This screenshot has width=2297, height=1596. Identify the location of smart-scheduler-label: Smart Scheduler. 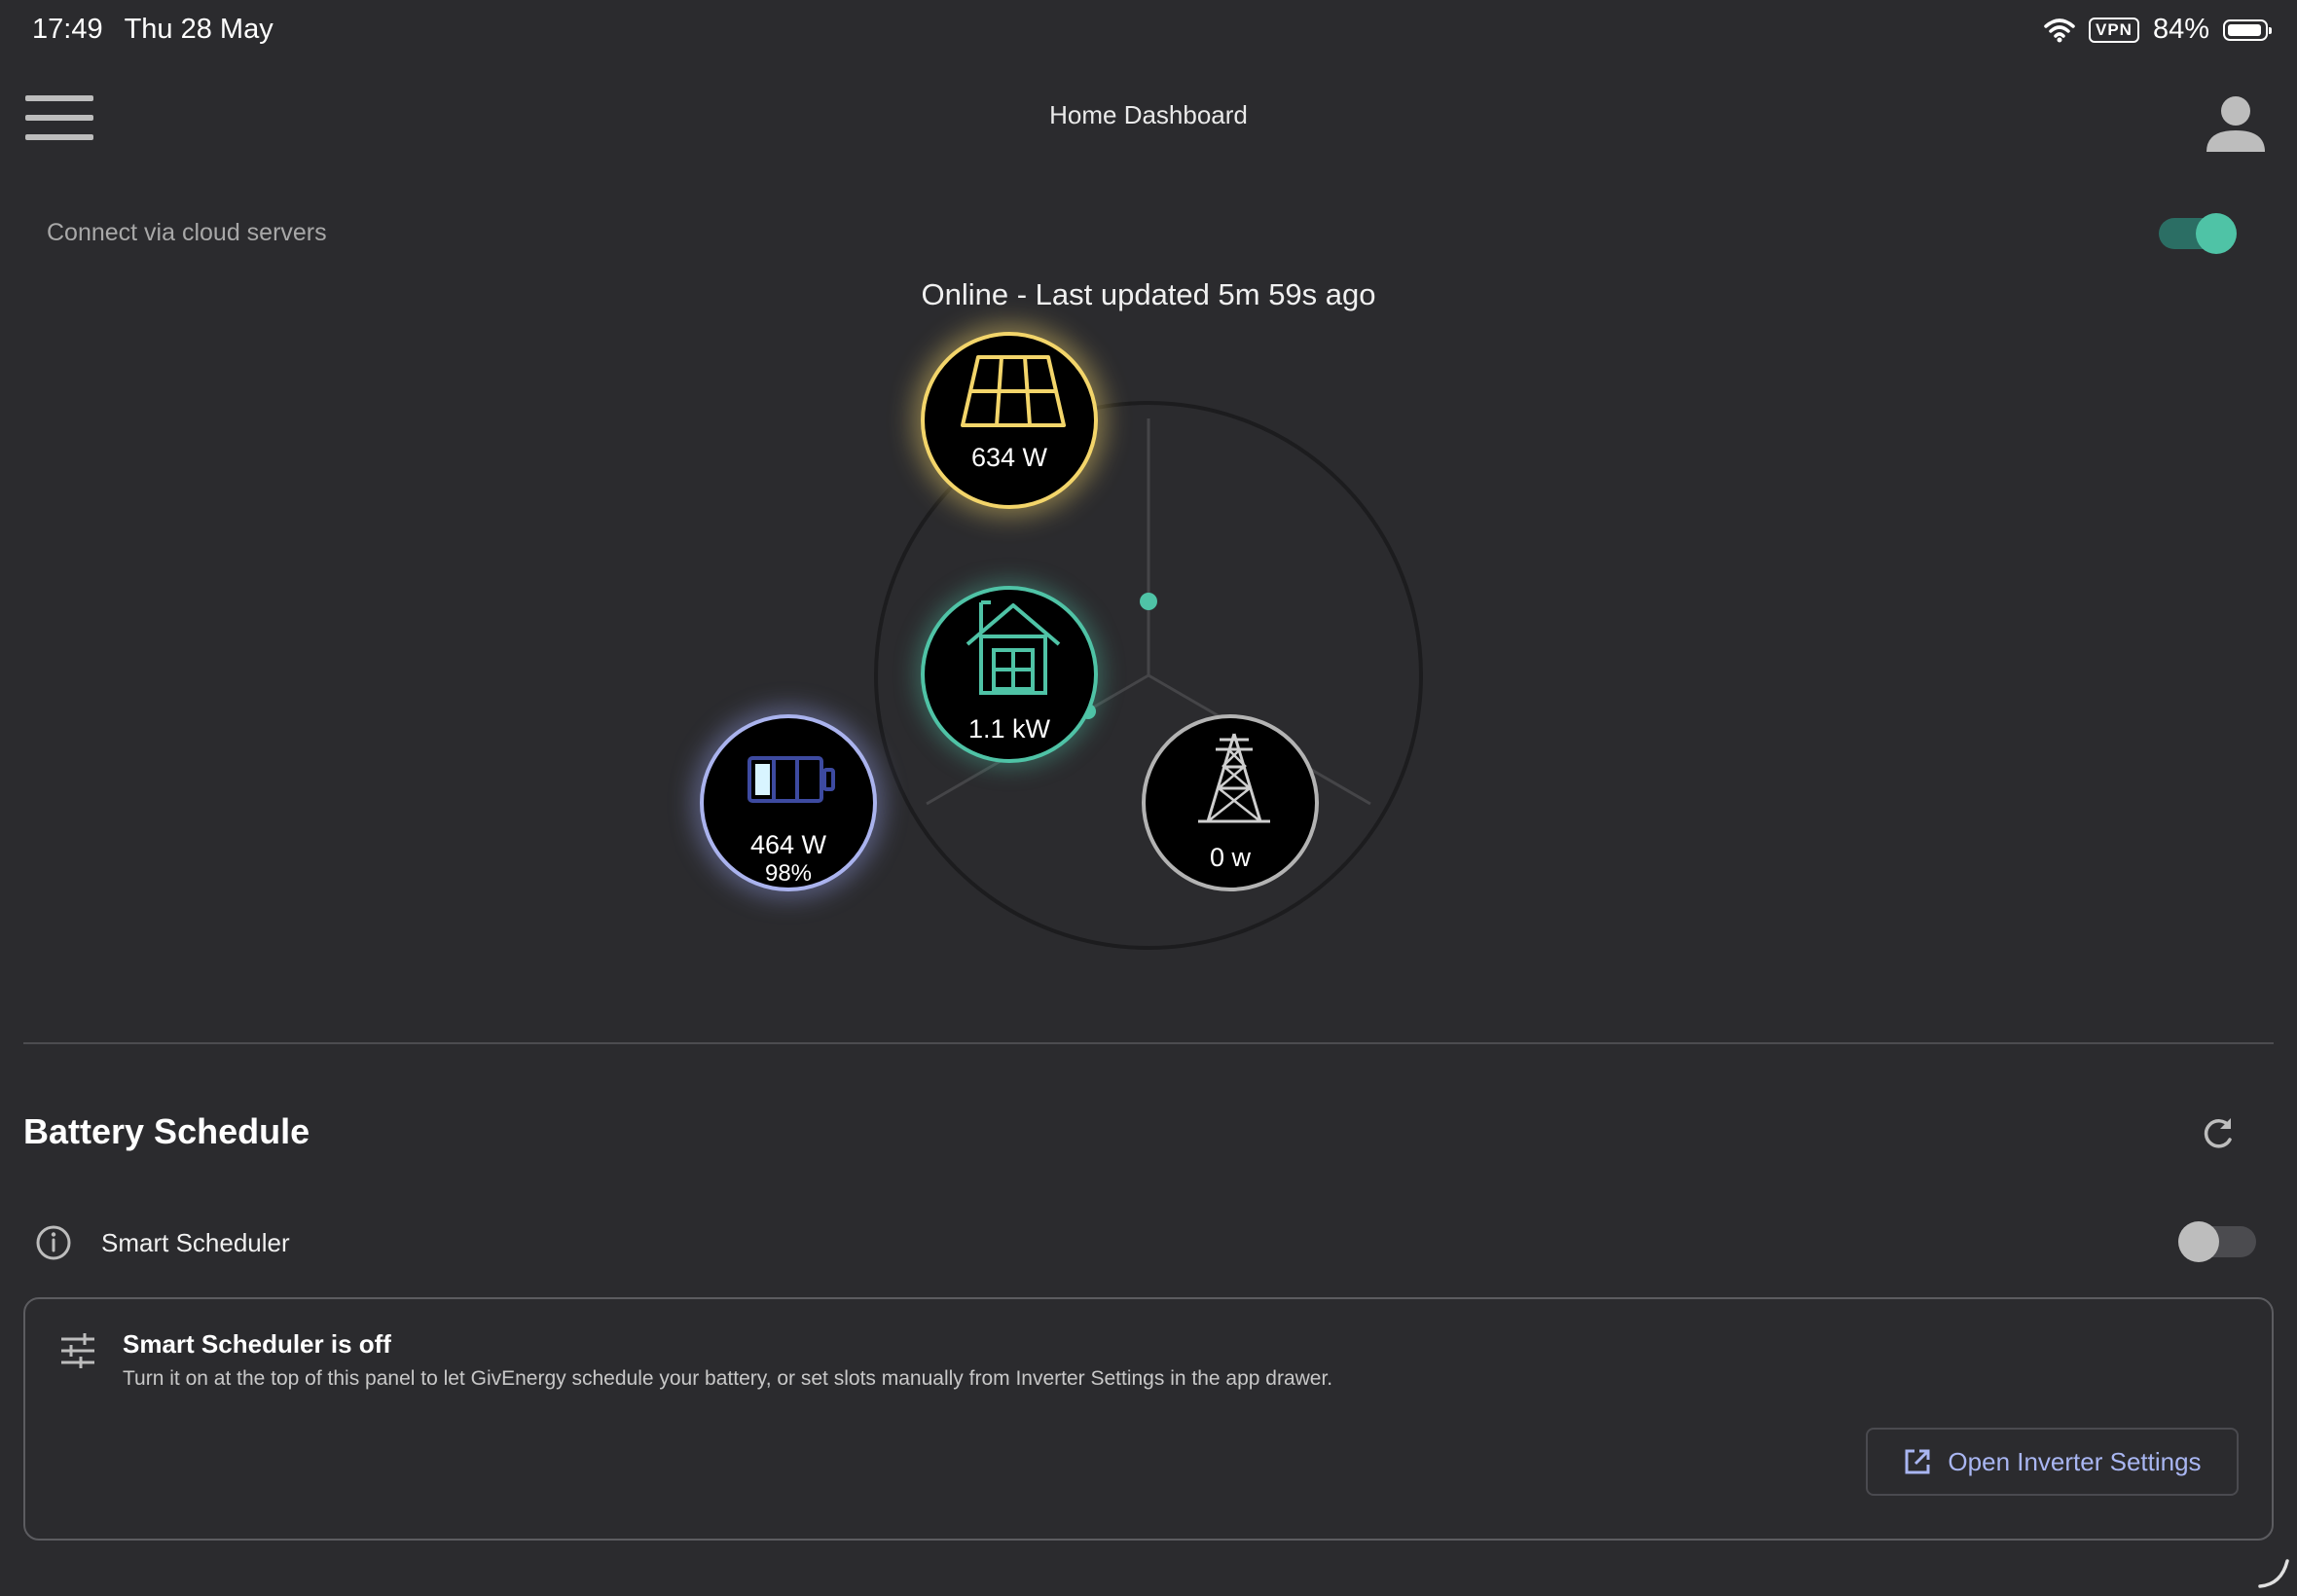
(195, 1243).